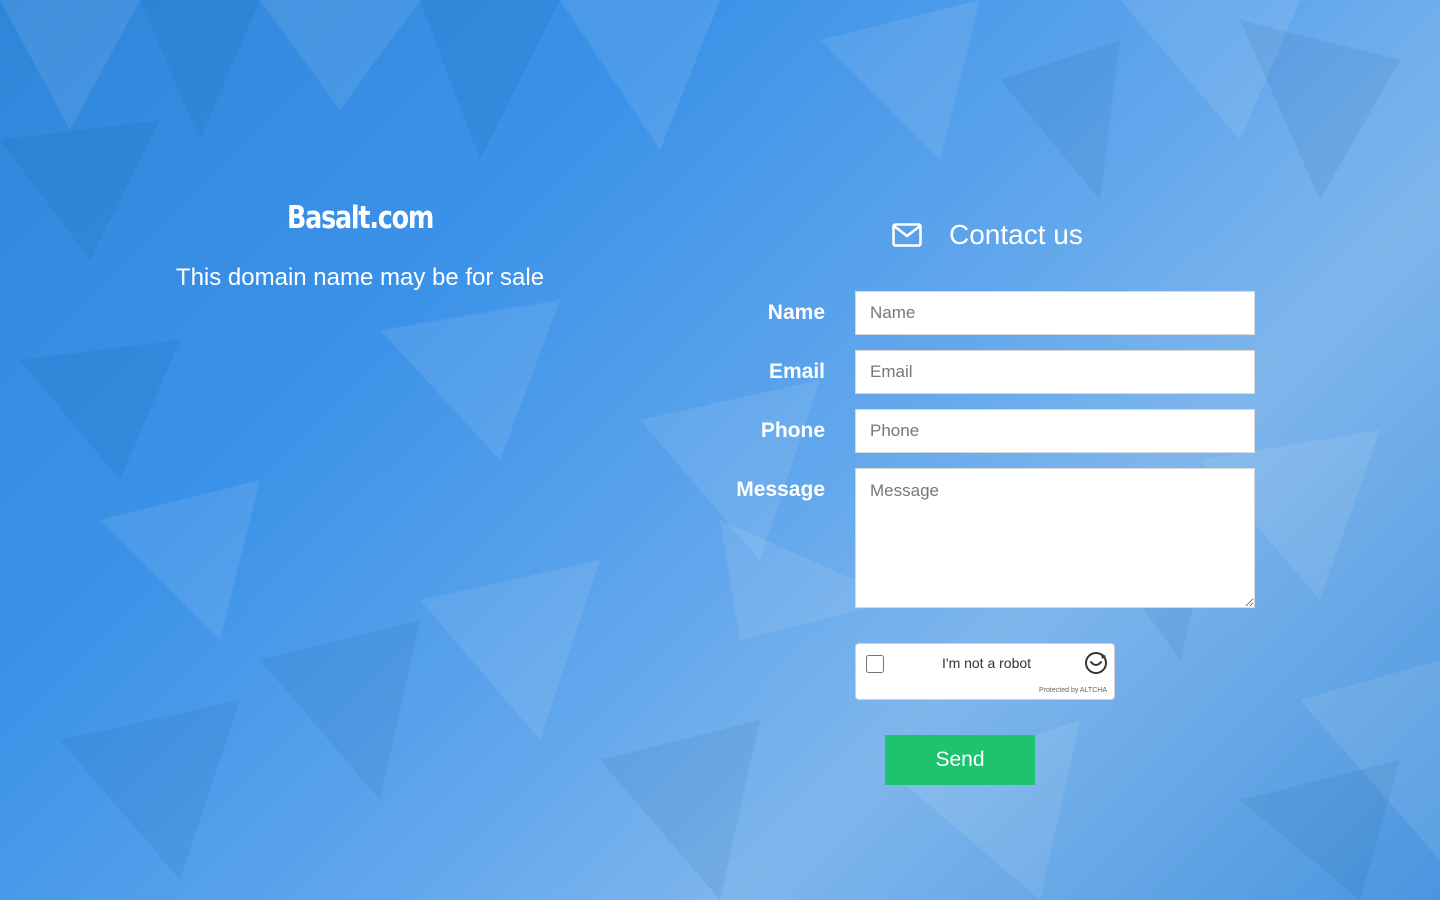 Image resolution: width=1440 pixels, height=900 pixels. Describe the element at coordinates (780, 489) in the screenshot. I see `message-label: Message` at that location.